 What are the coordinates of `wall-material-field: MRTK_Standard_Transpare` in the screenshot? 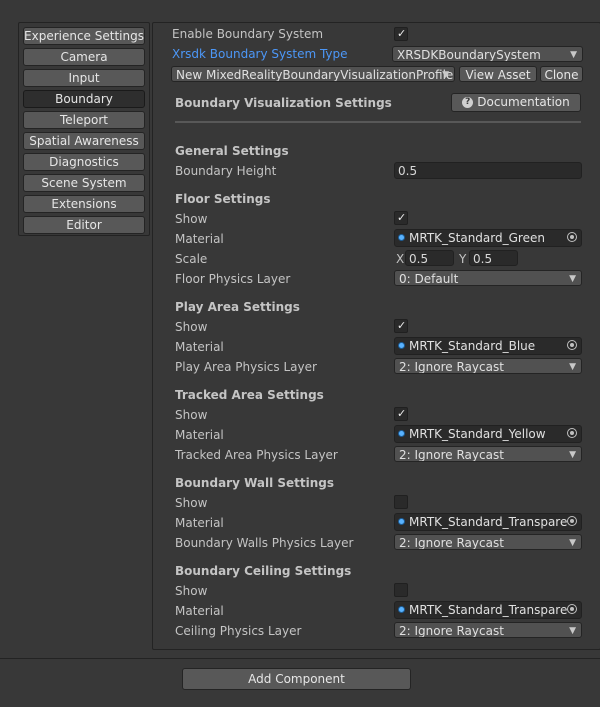 It's located at (488, 522).